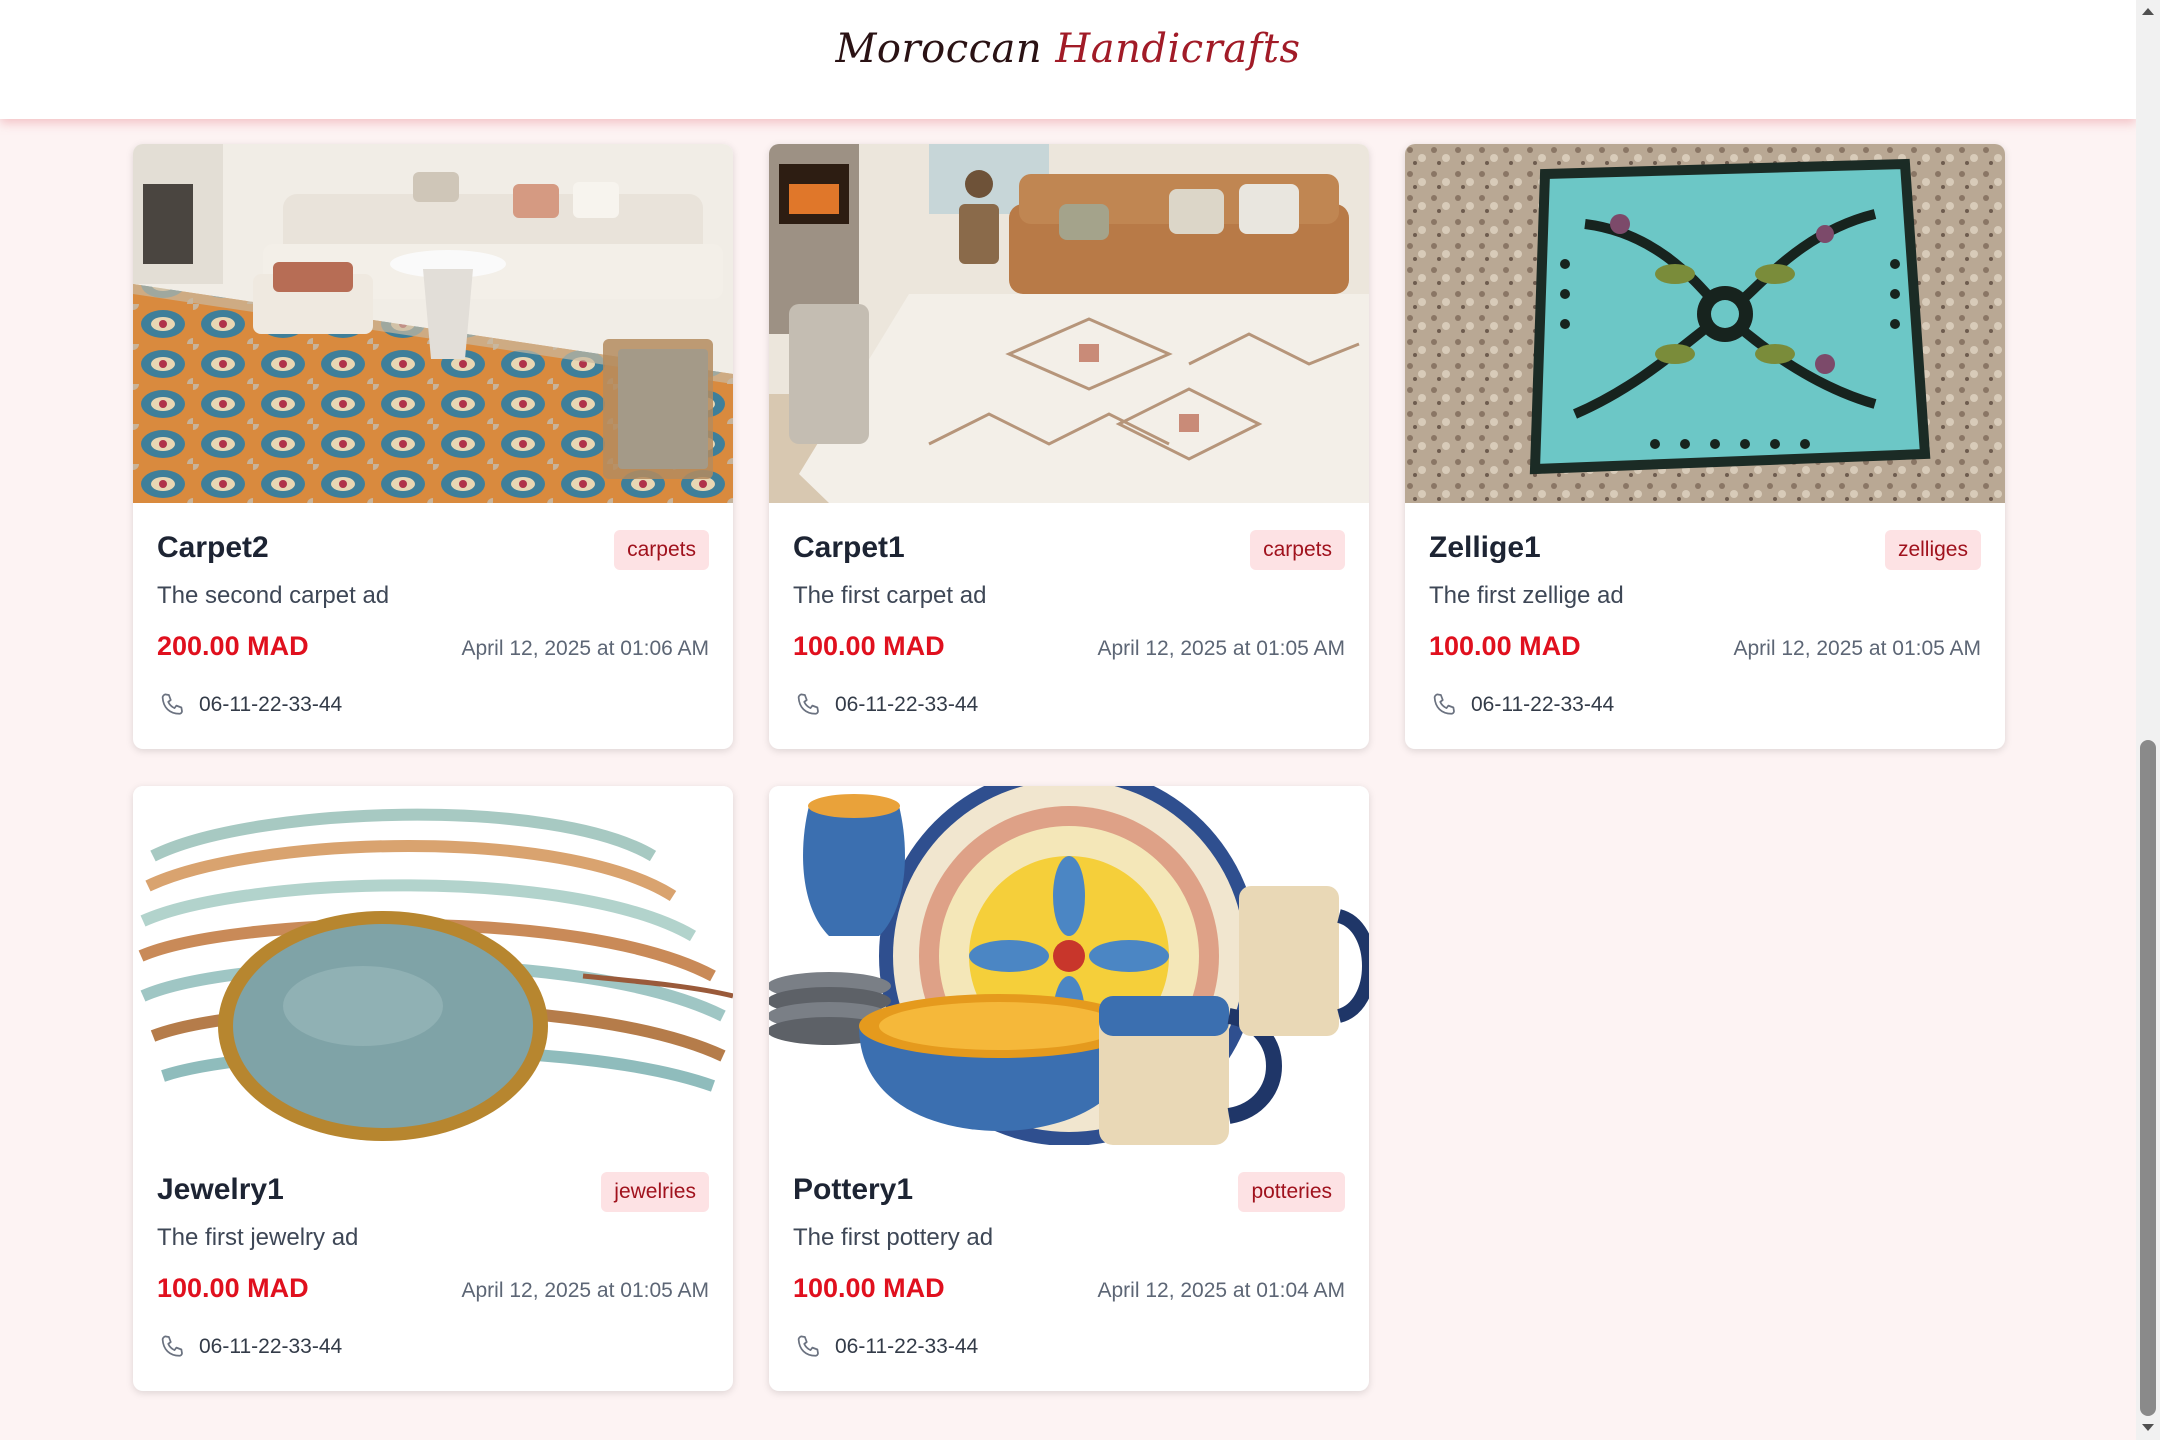 This screenshot has width=2160, height=1440. Describe the element at coordinates (853, 1190) in the screenshot. I see `ad-title: Pottery1` at that location.